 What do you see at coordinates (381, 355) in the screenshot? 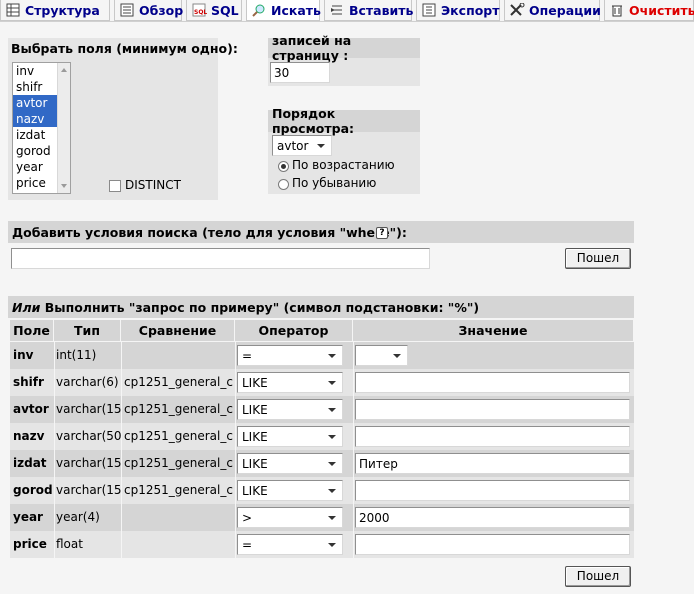
I see `value-select` at bounding box center [381, 355].